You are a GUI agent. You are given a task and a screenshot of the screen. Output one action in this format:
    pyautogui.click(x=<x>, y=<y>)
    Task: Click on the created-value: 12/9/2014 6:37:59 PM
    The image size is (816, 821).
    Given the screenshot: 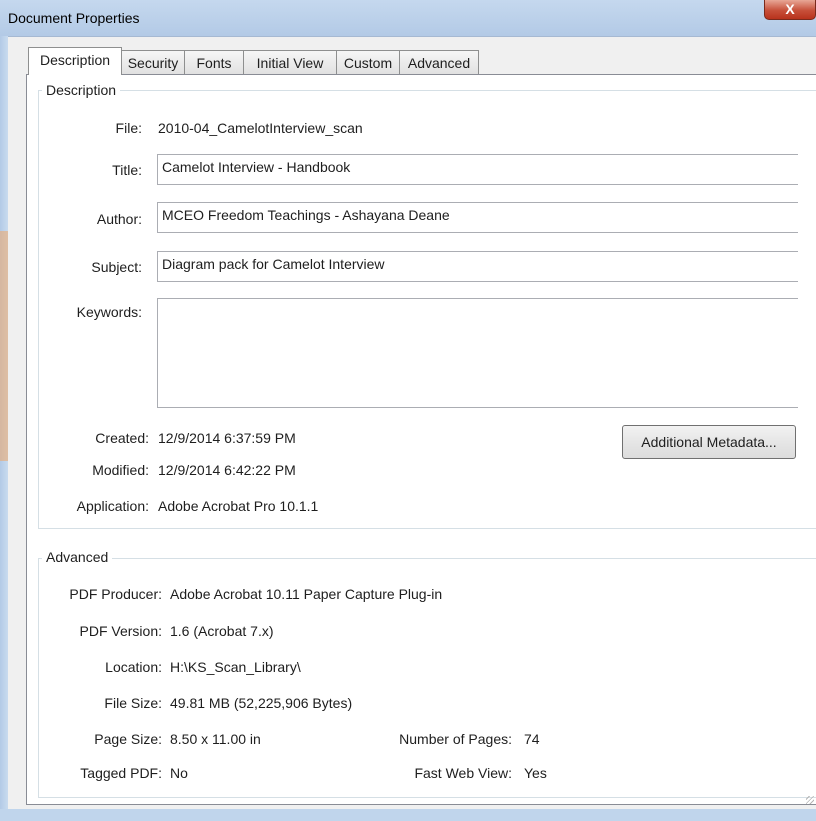 What is the action you would take?
    pyautogui.click(x=227, y=438)
    